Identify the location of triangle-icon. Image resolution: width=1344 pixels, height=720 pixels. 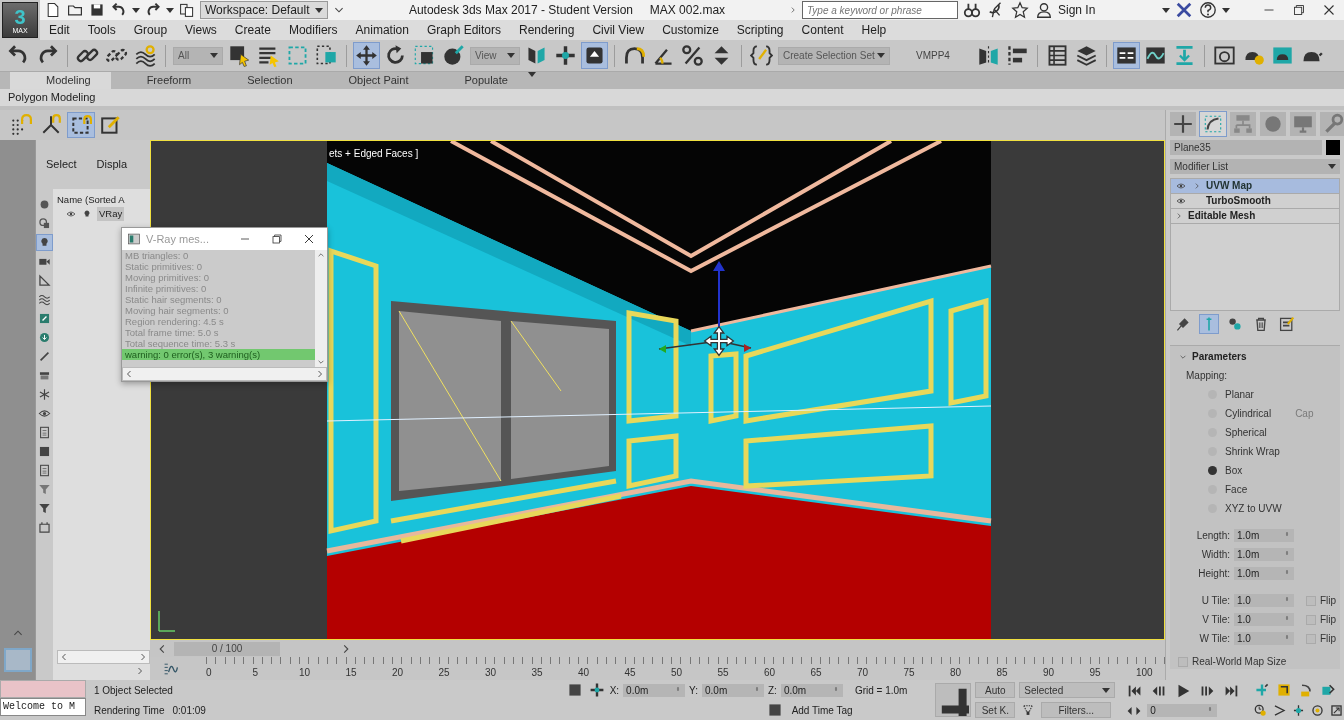
(44, 280).